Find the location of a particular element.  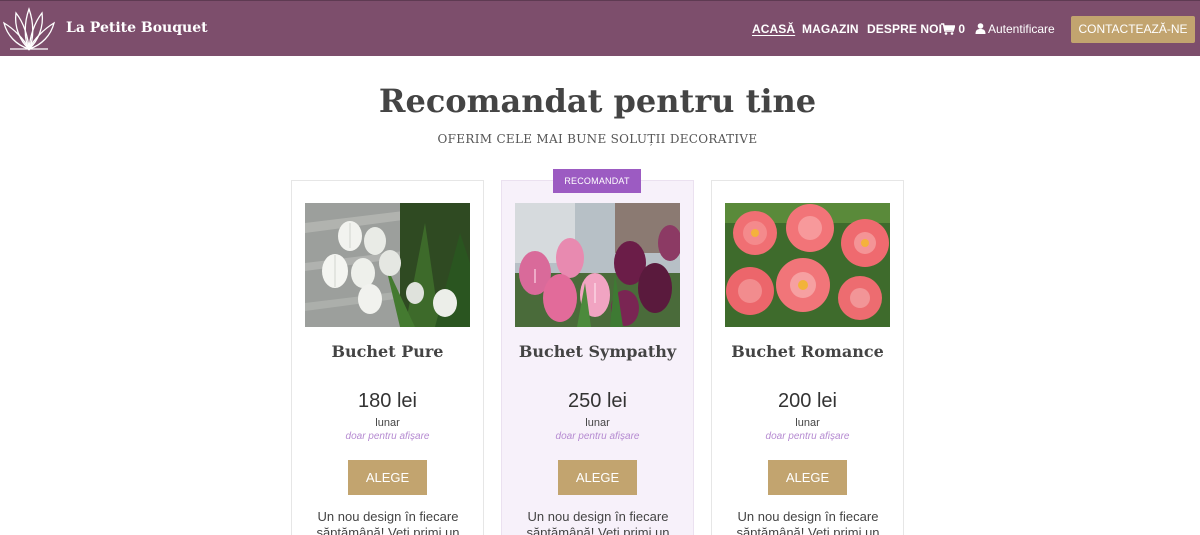

product-image-coral-peonies is located at coordinates (807, 265).